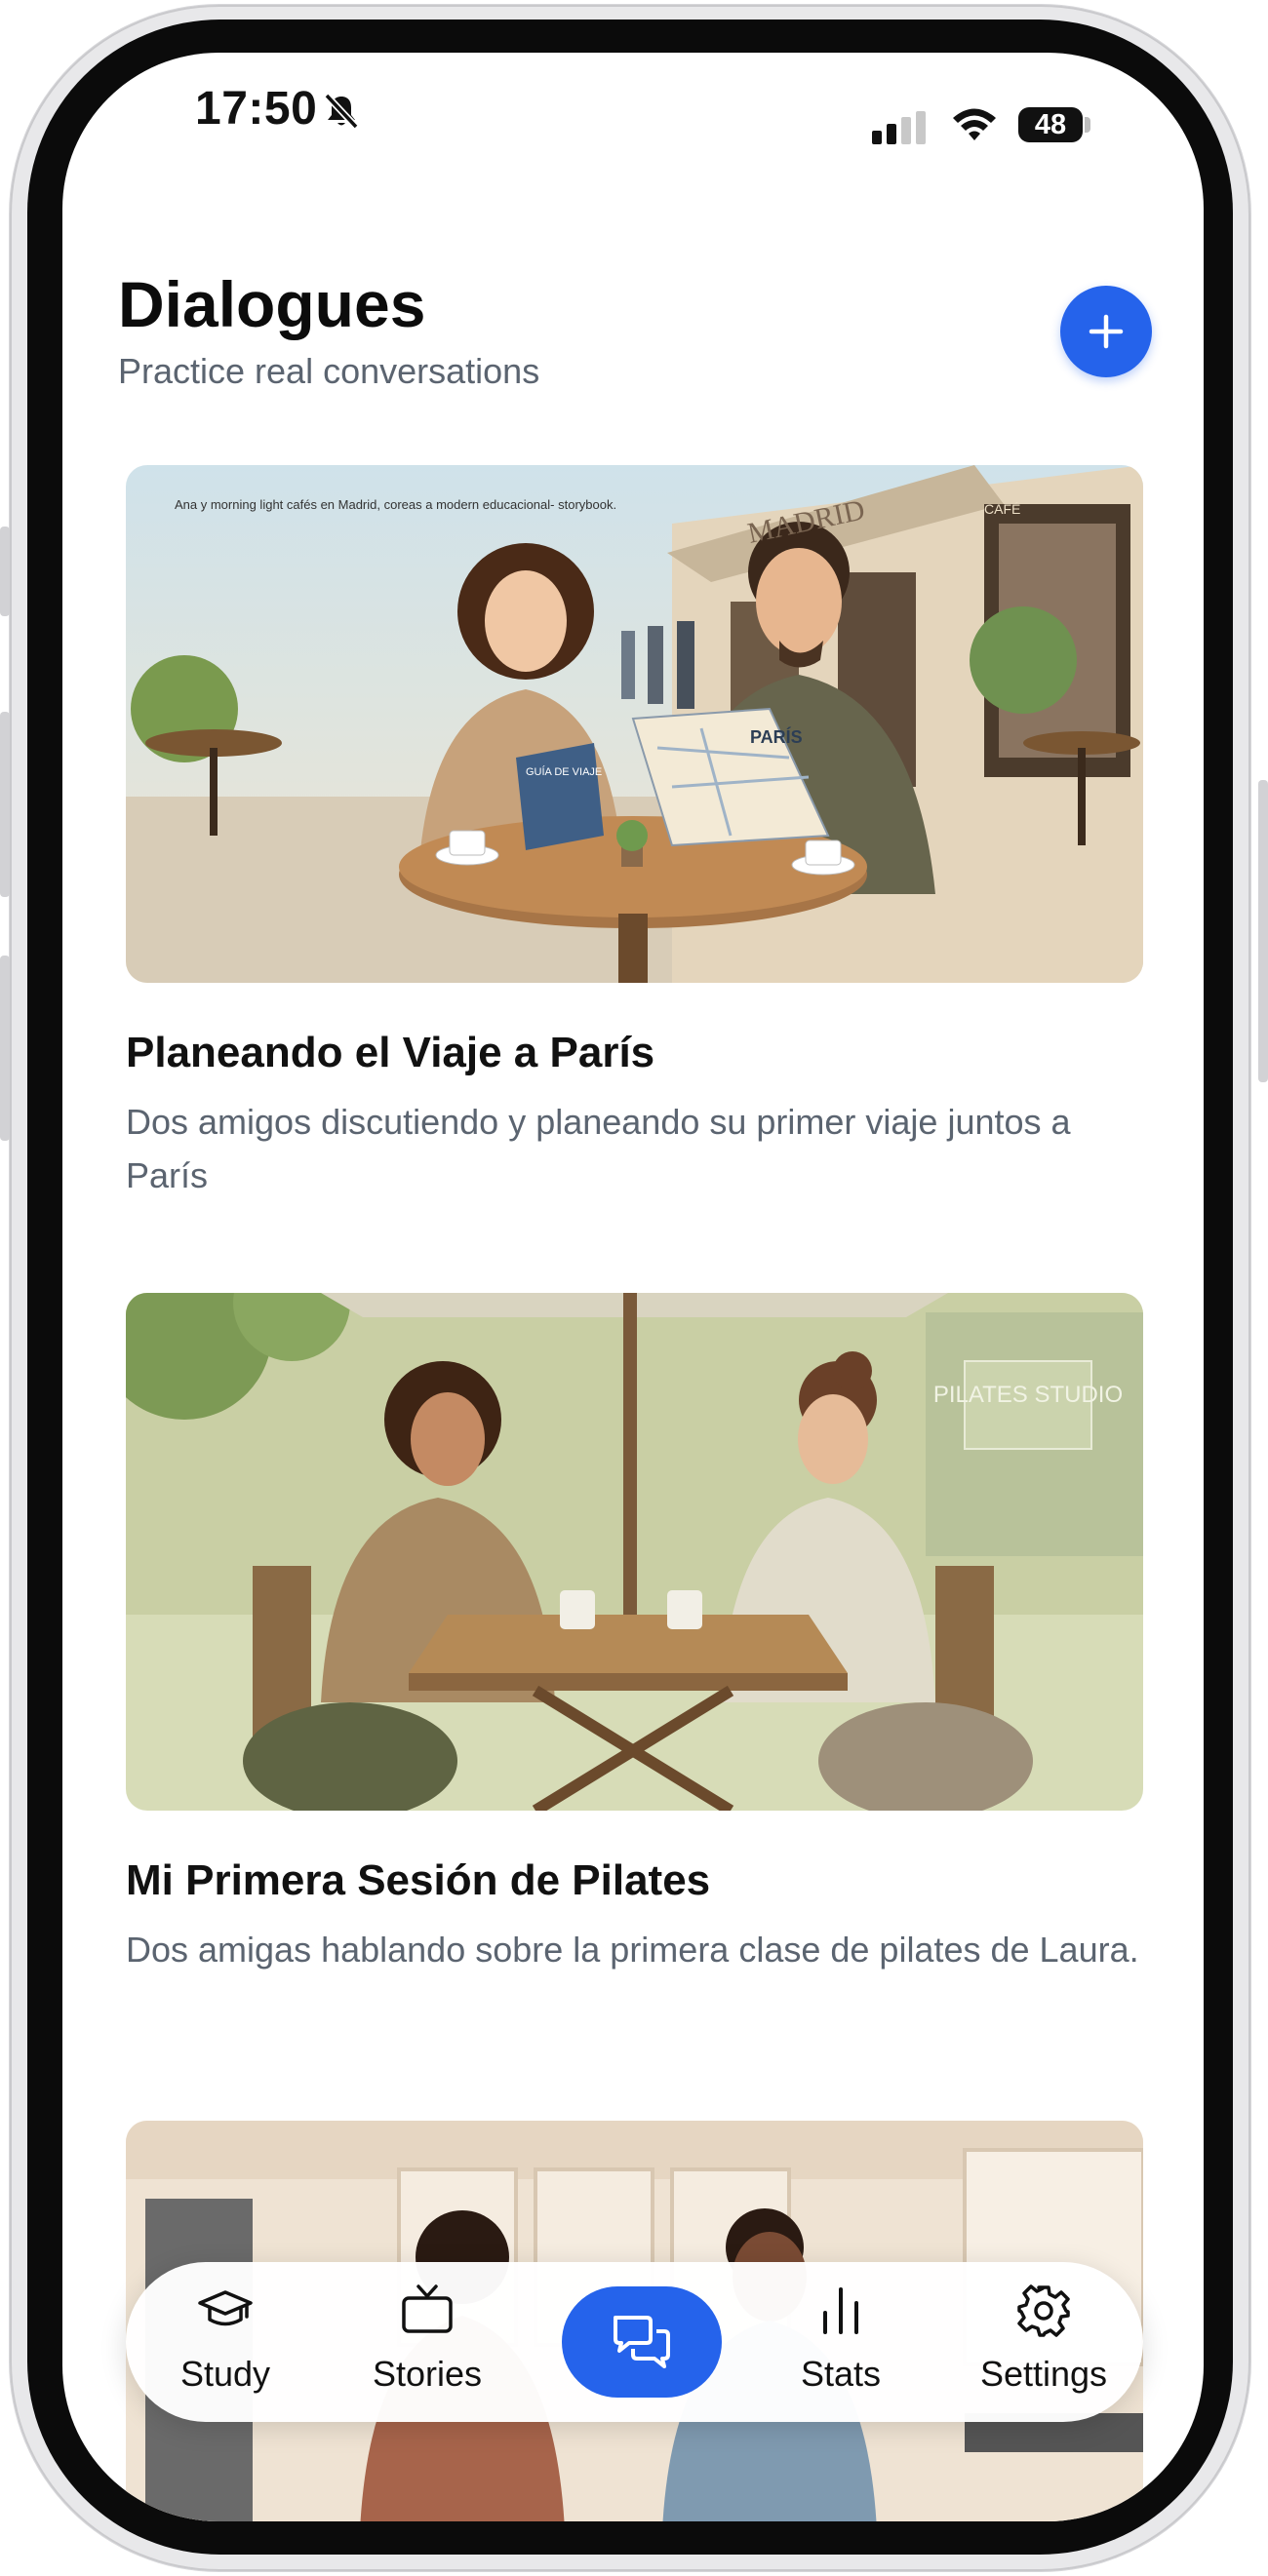 The height and width of the screenshot is (2576, 1268). What do you see at coordinates (1087, 125) in the screenshot?
I see `battery-tip` at bounding box center [1087, 125].